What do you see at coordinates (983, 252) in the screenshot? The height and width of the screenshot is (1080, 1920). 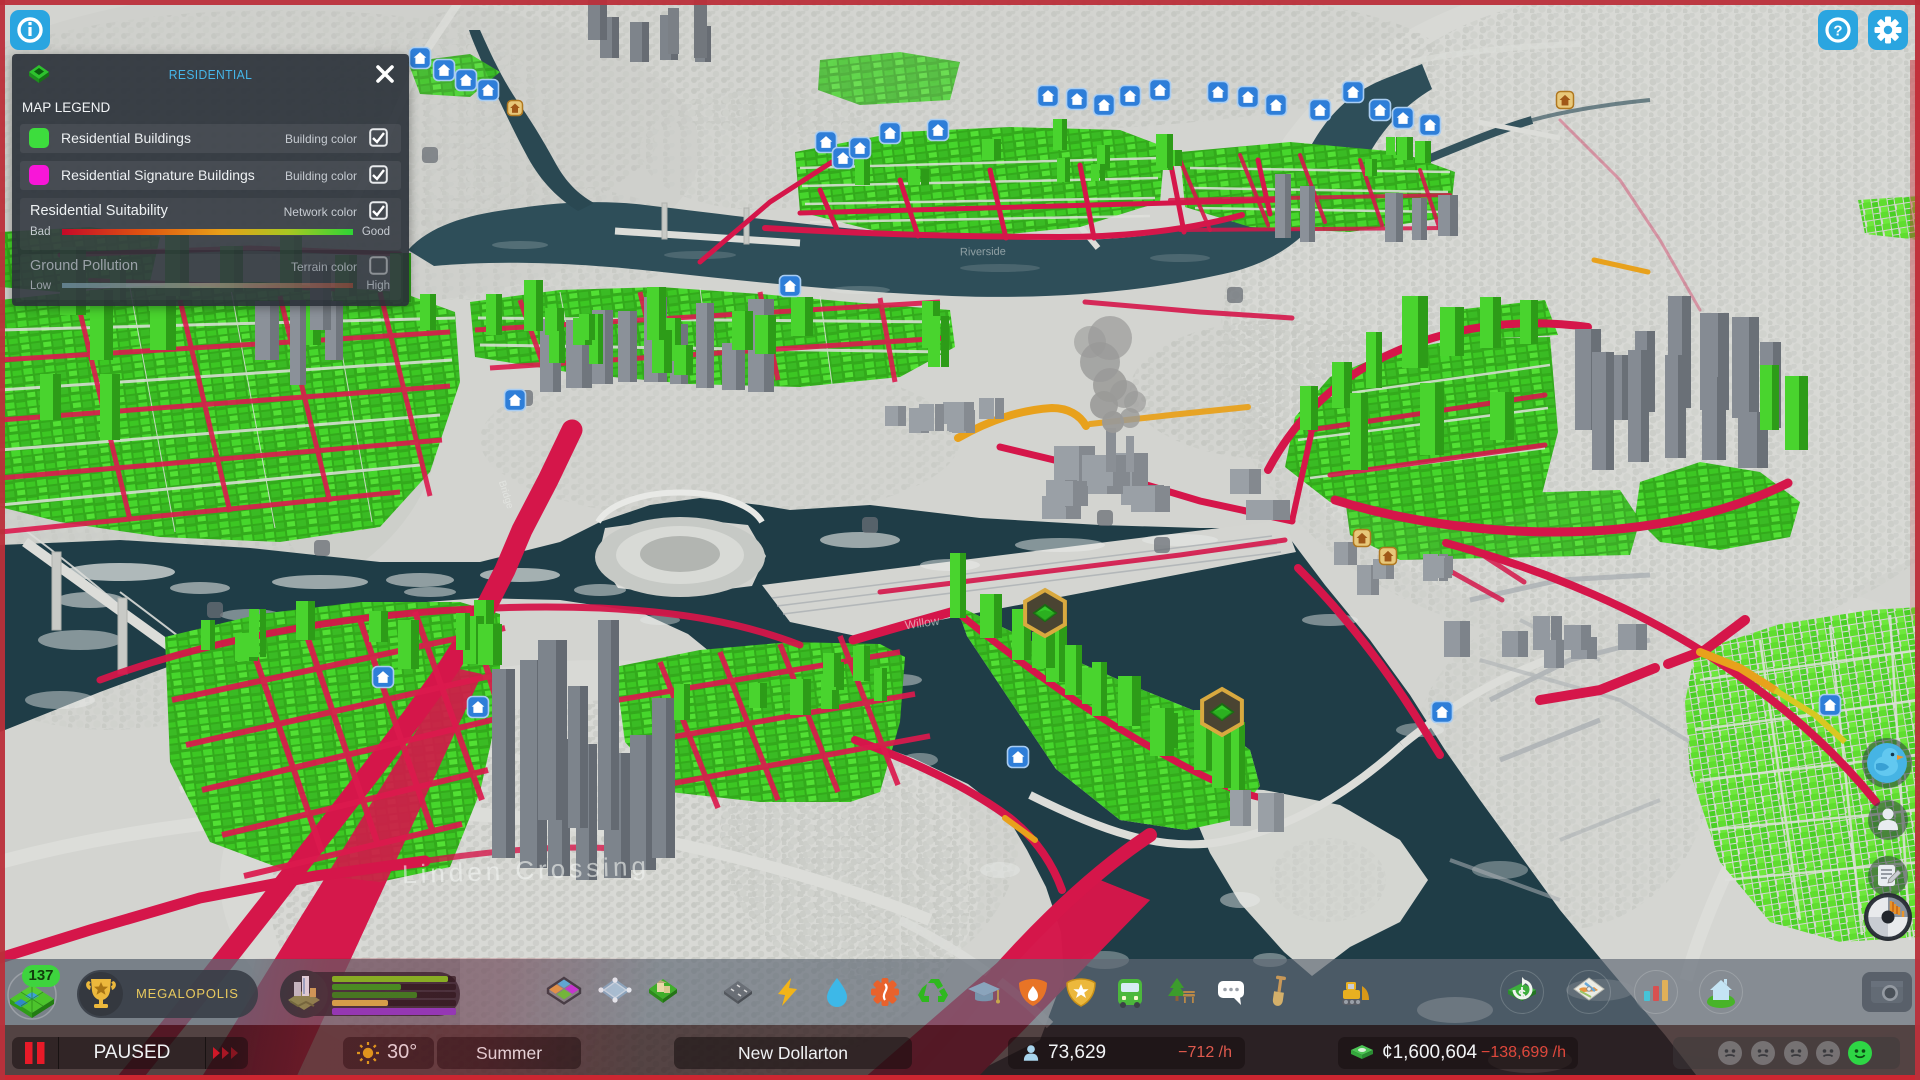 I see `svg-text: Riverside` at bounding box center [983, 252].